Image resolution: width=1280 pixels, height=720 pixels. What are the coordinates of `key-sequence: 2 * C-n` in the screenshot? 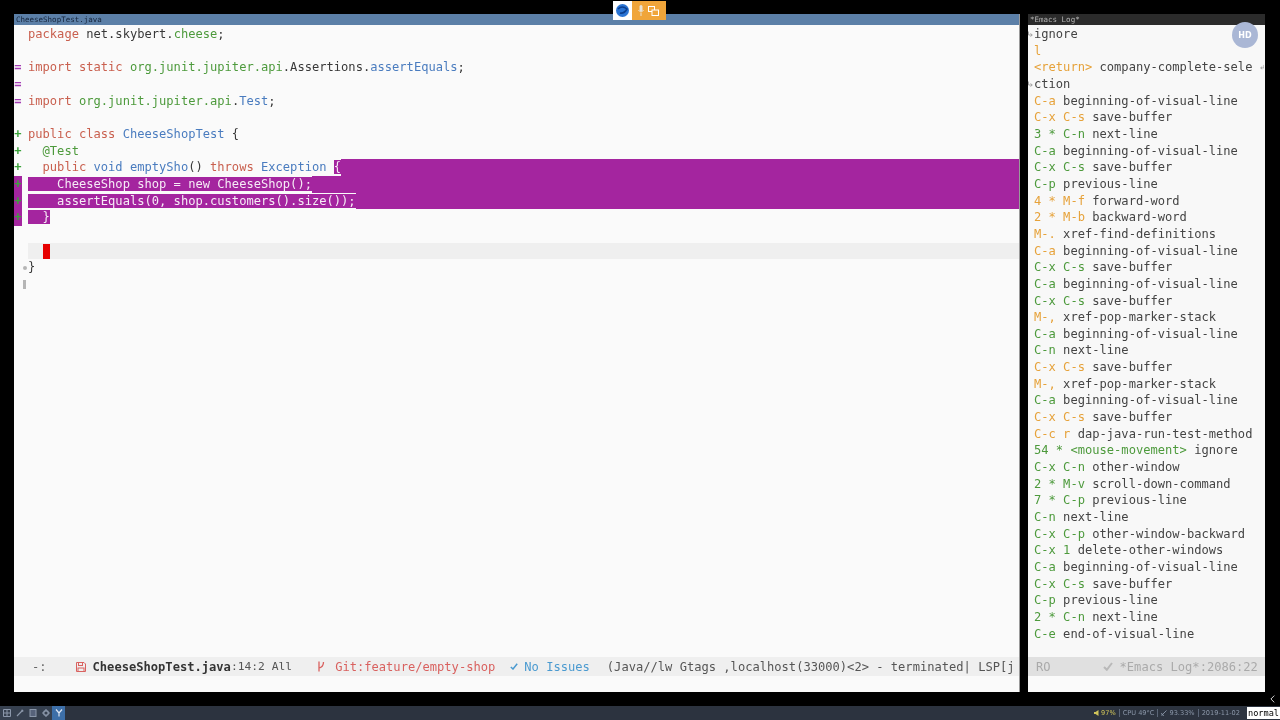 It's located at (1059, 617).